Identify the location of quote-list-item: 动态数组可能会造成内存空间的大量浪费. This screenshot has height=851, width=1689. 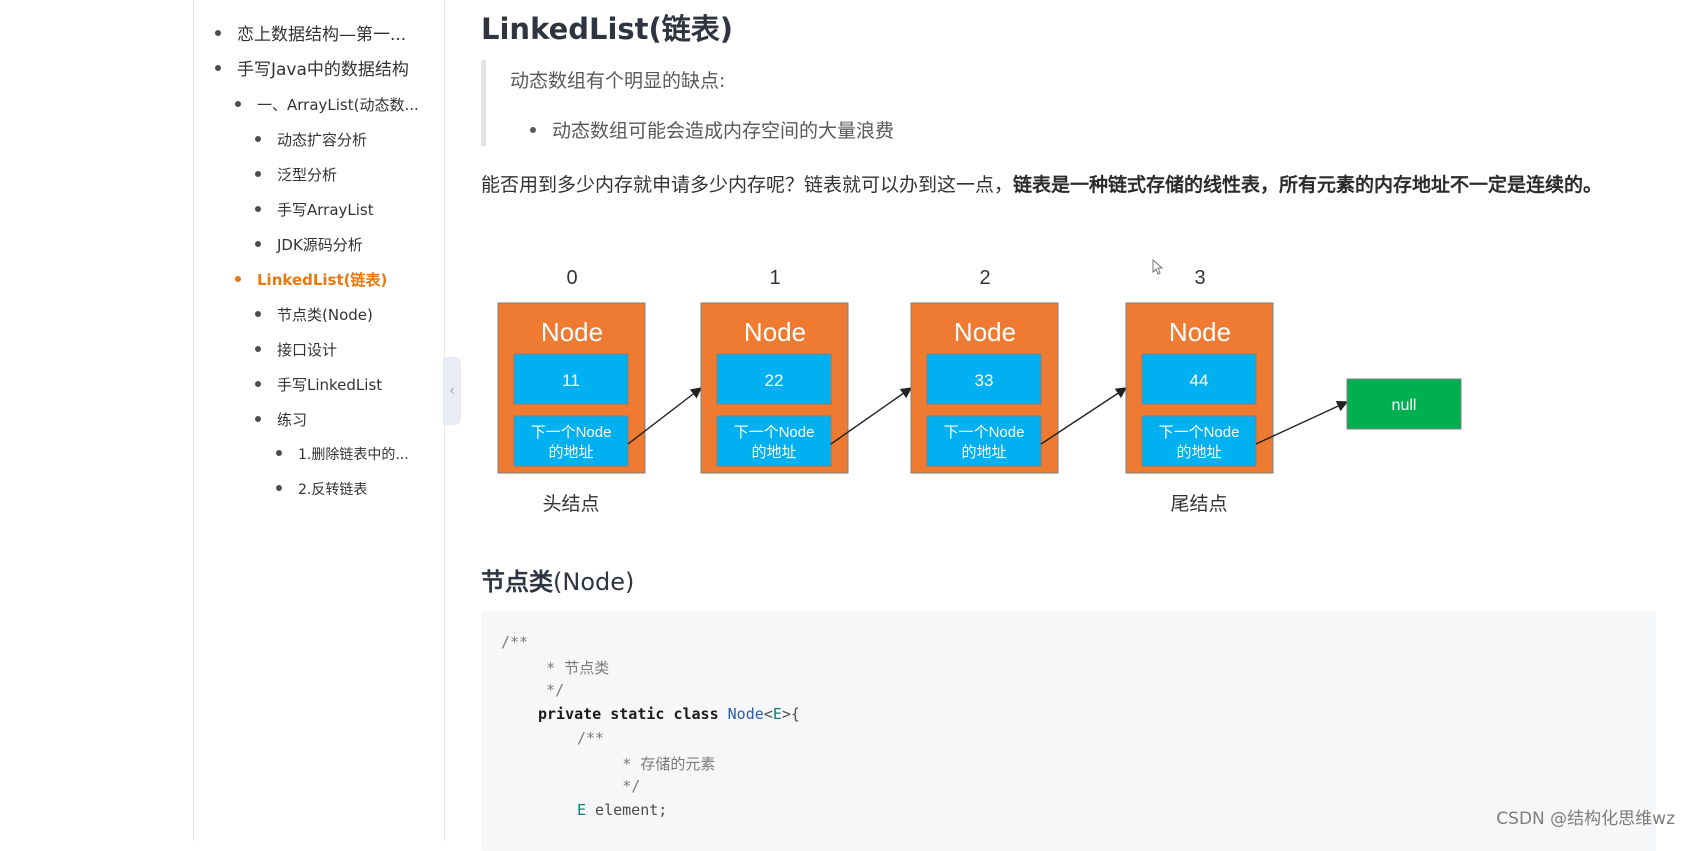
(712, 129).